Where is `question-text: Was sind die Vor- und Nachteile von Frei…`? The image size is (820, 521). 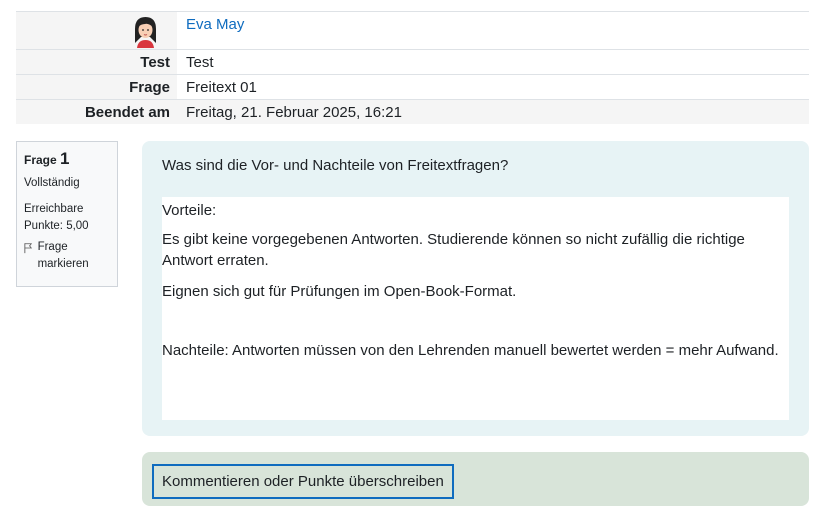
question-text: Was sind die Vor- und Nachteile von Frei… is located at coordinates (335, 165).